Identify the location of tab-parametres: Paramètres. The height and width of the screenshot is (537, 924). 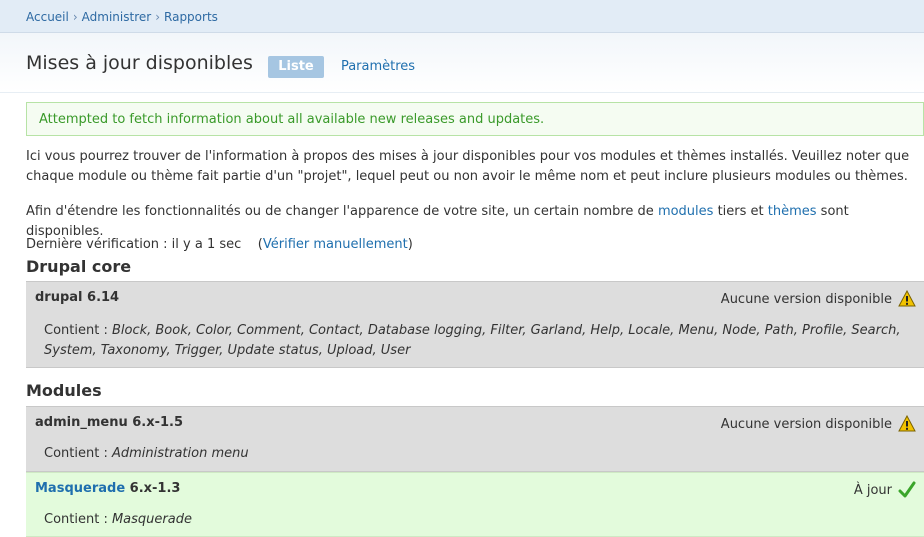
(378, 67).